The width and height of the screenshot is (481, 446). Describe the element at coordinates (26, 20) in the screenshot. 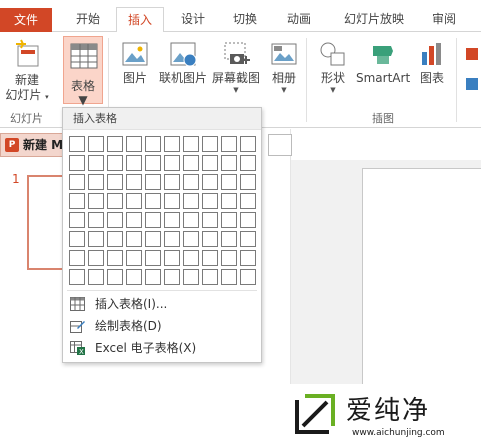

I see `tab-file: 文件` at that location.